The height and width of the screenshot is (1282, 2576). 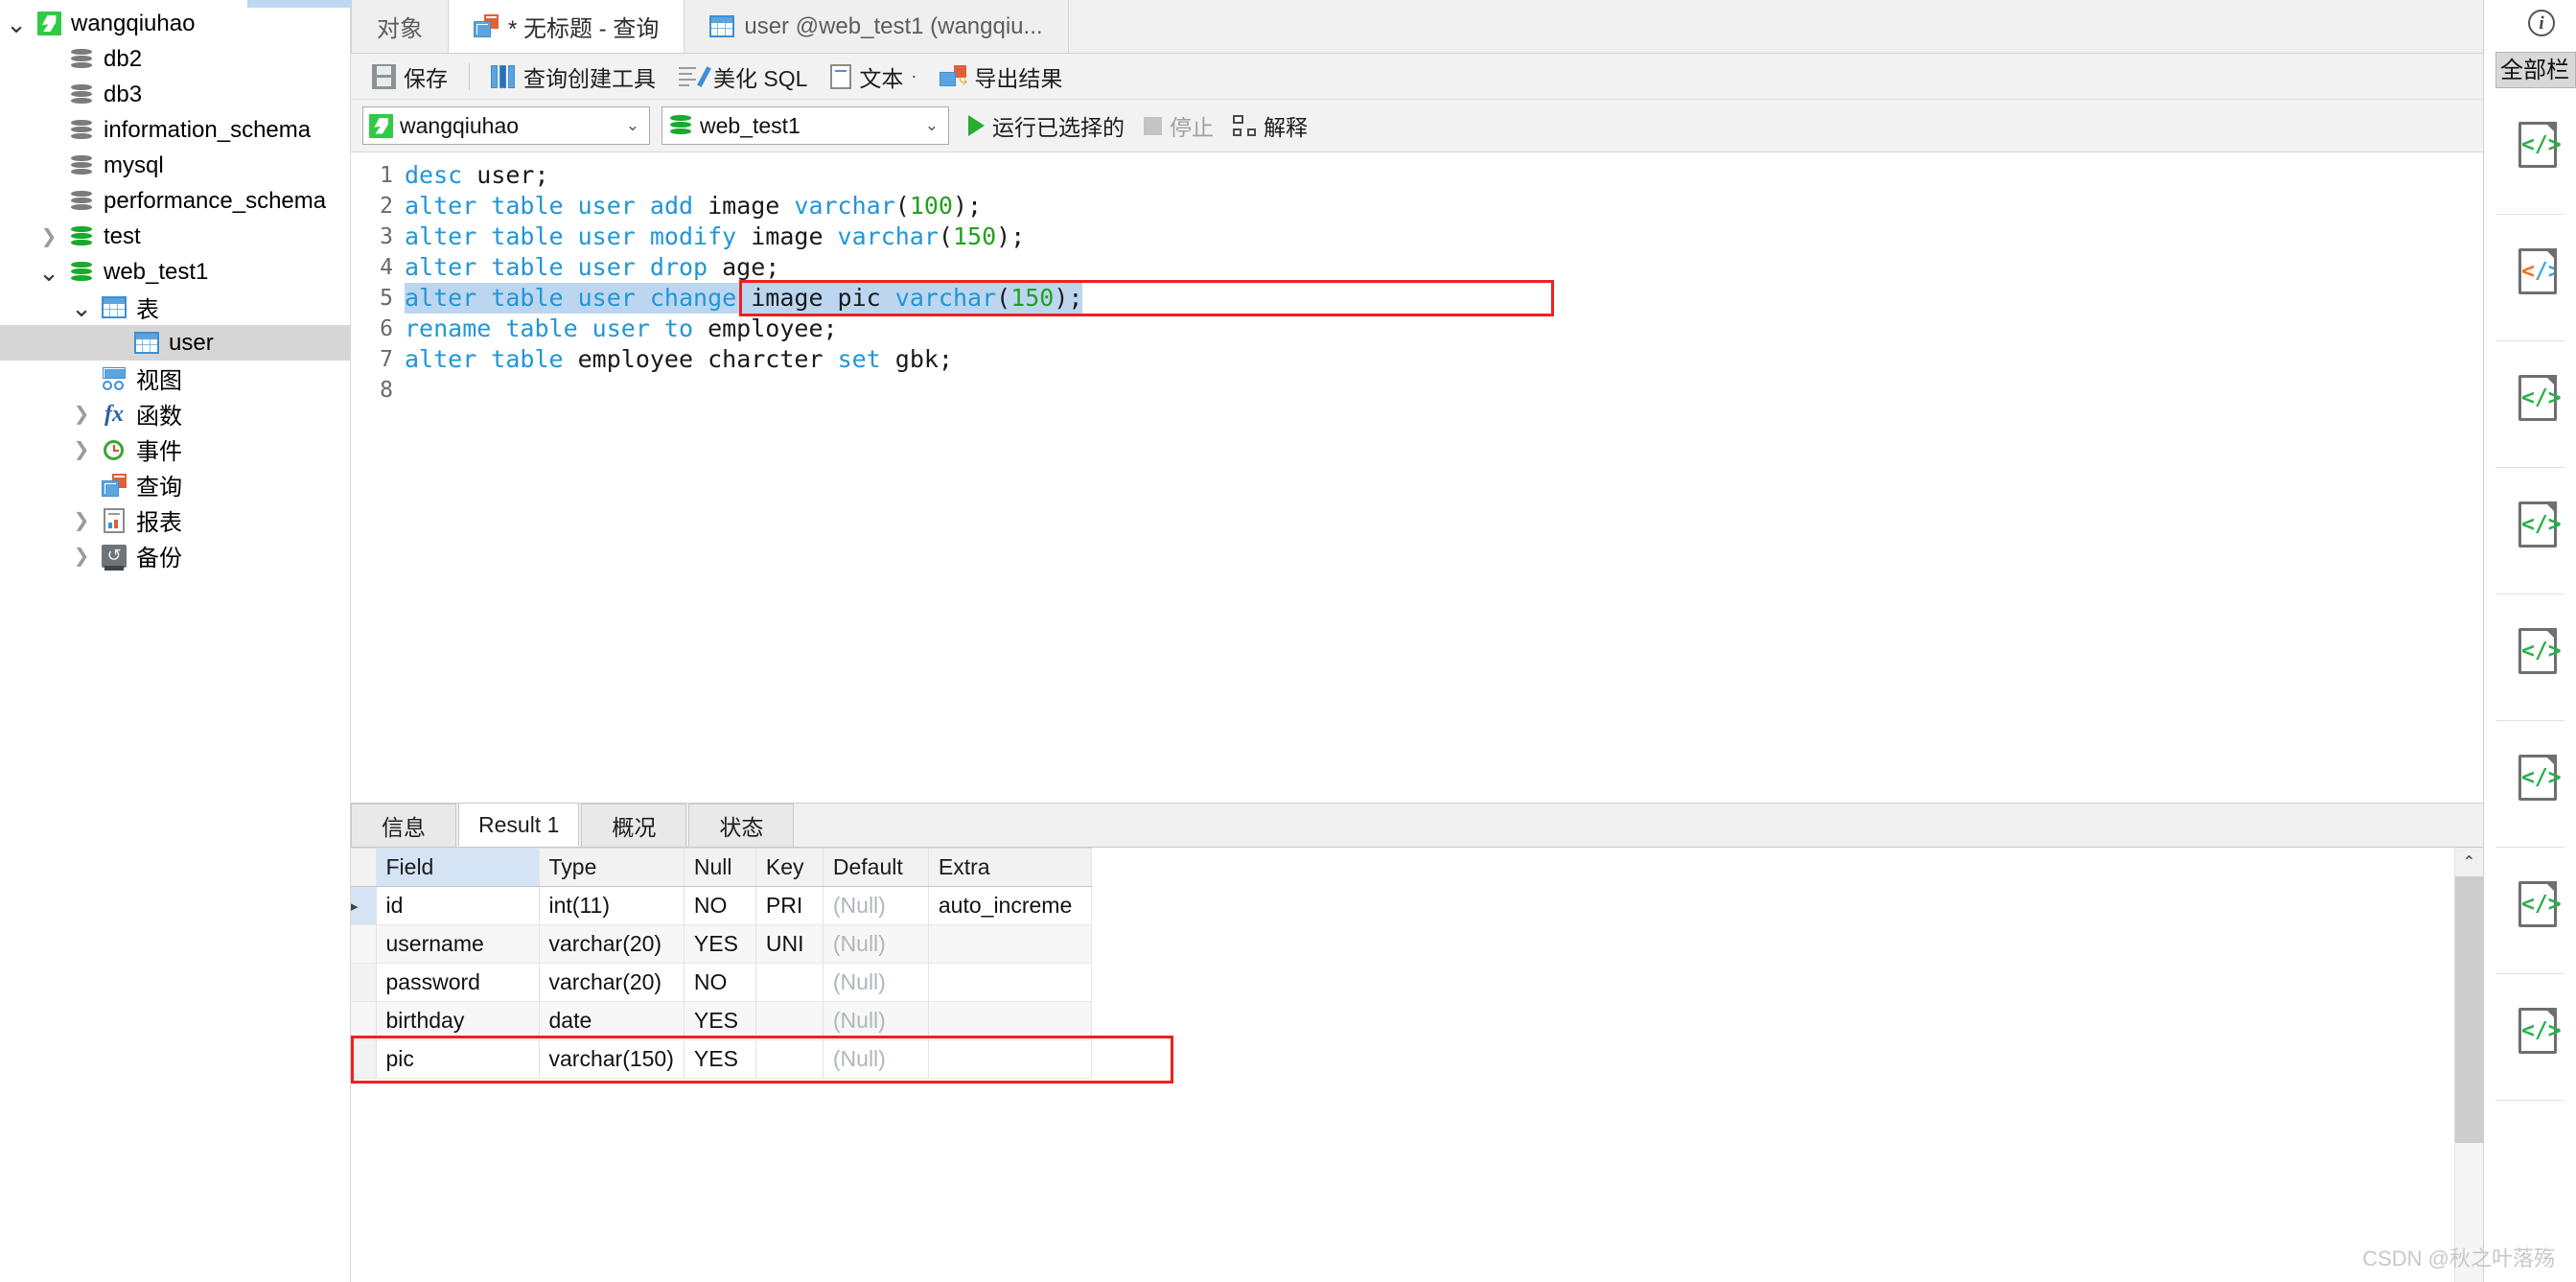 I want to click on code-text: rename table user to employee;, so click(x=622, y=329).